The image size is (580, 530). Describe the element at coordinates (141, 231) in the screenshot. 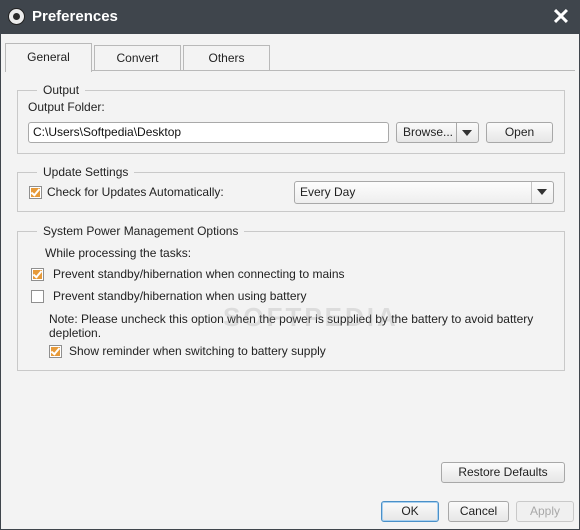

I see `power-management-legend: System Power Management Options` at that location.